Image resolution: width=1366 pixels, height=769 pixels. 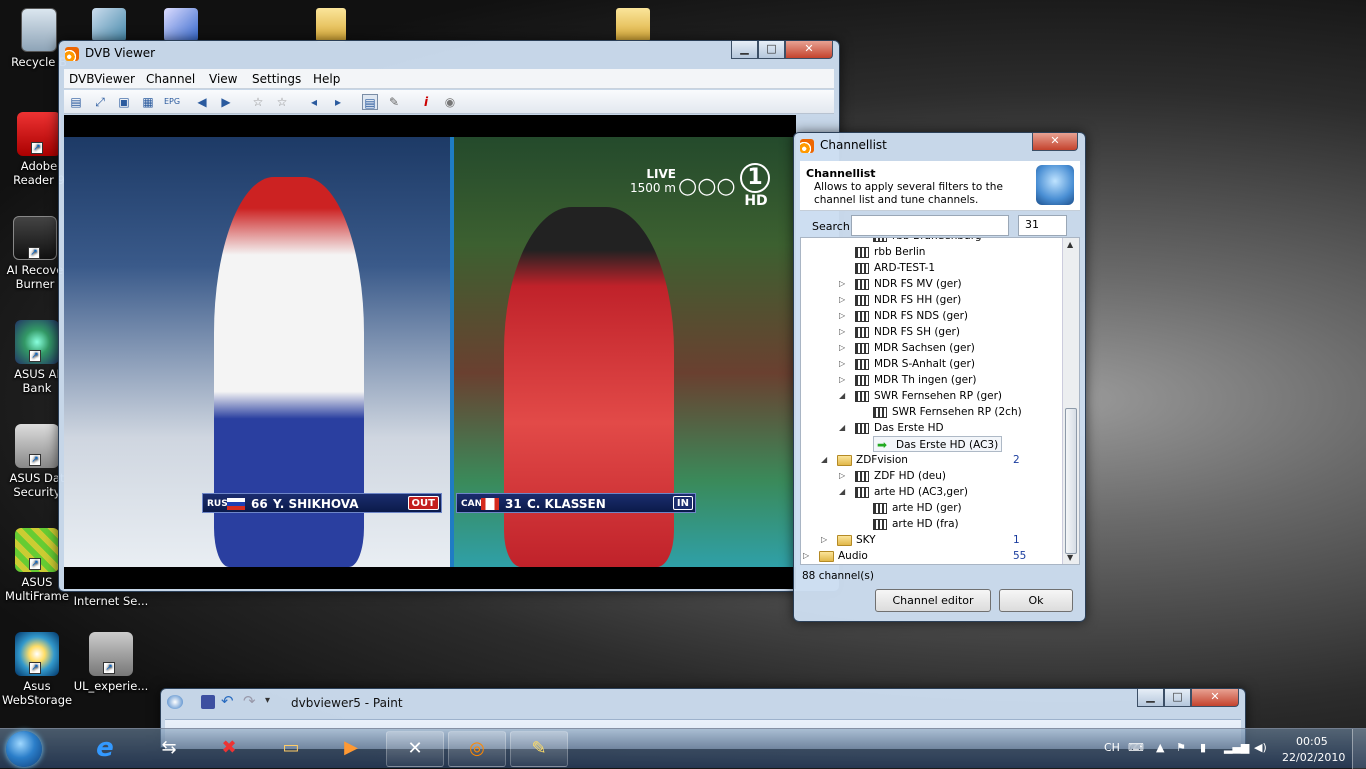 I want to click on taskbar-dvbviewer-icon: ◎, so click(x=477, y=749).